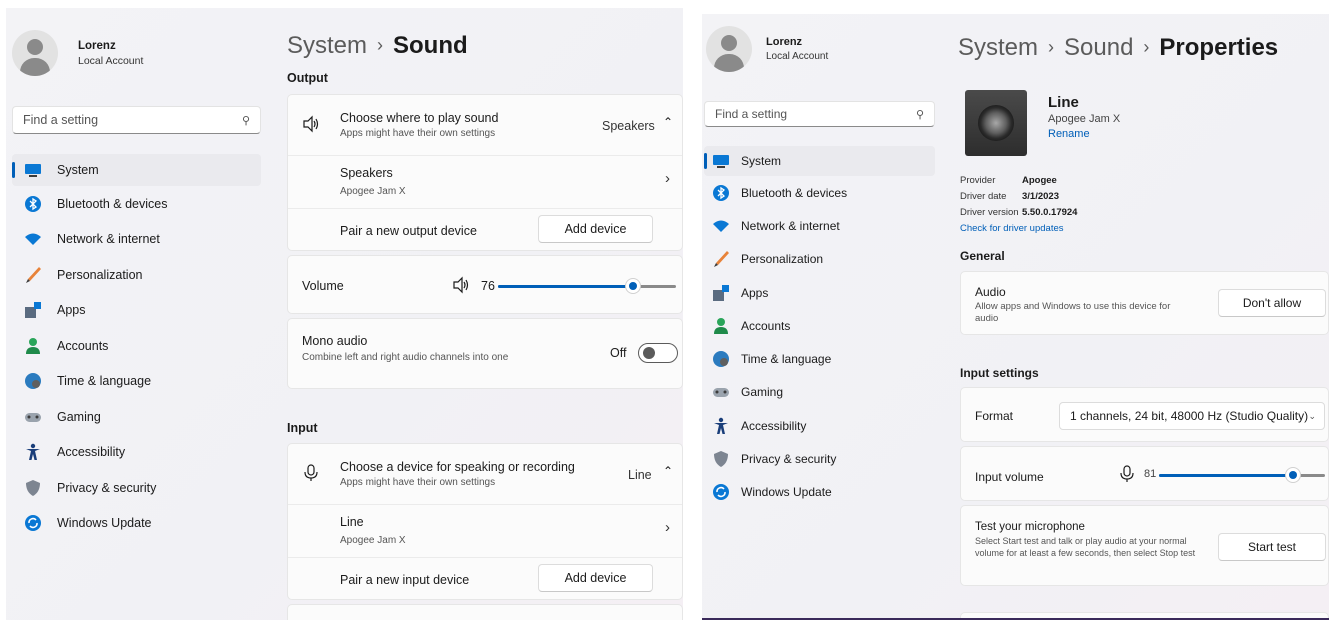 This screenshot has height=622, width=1329. Describe the element at coordinates (408, 231) in the screenshot. I see `pair-output-label: Pair a new output device` at that location.